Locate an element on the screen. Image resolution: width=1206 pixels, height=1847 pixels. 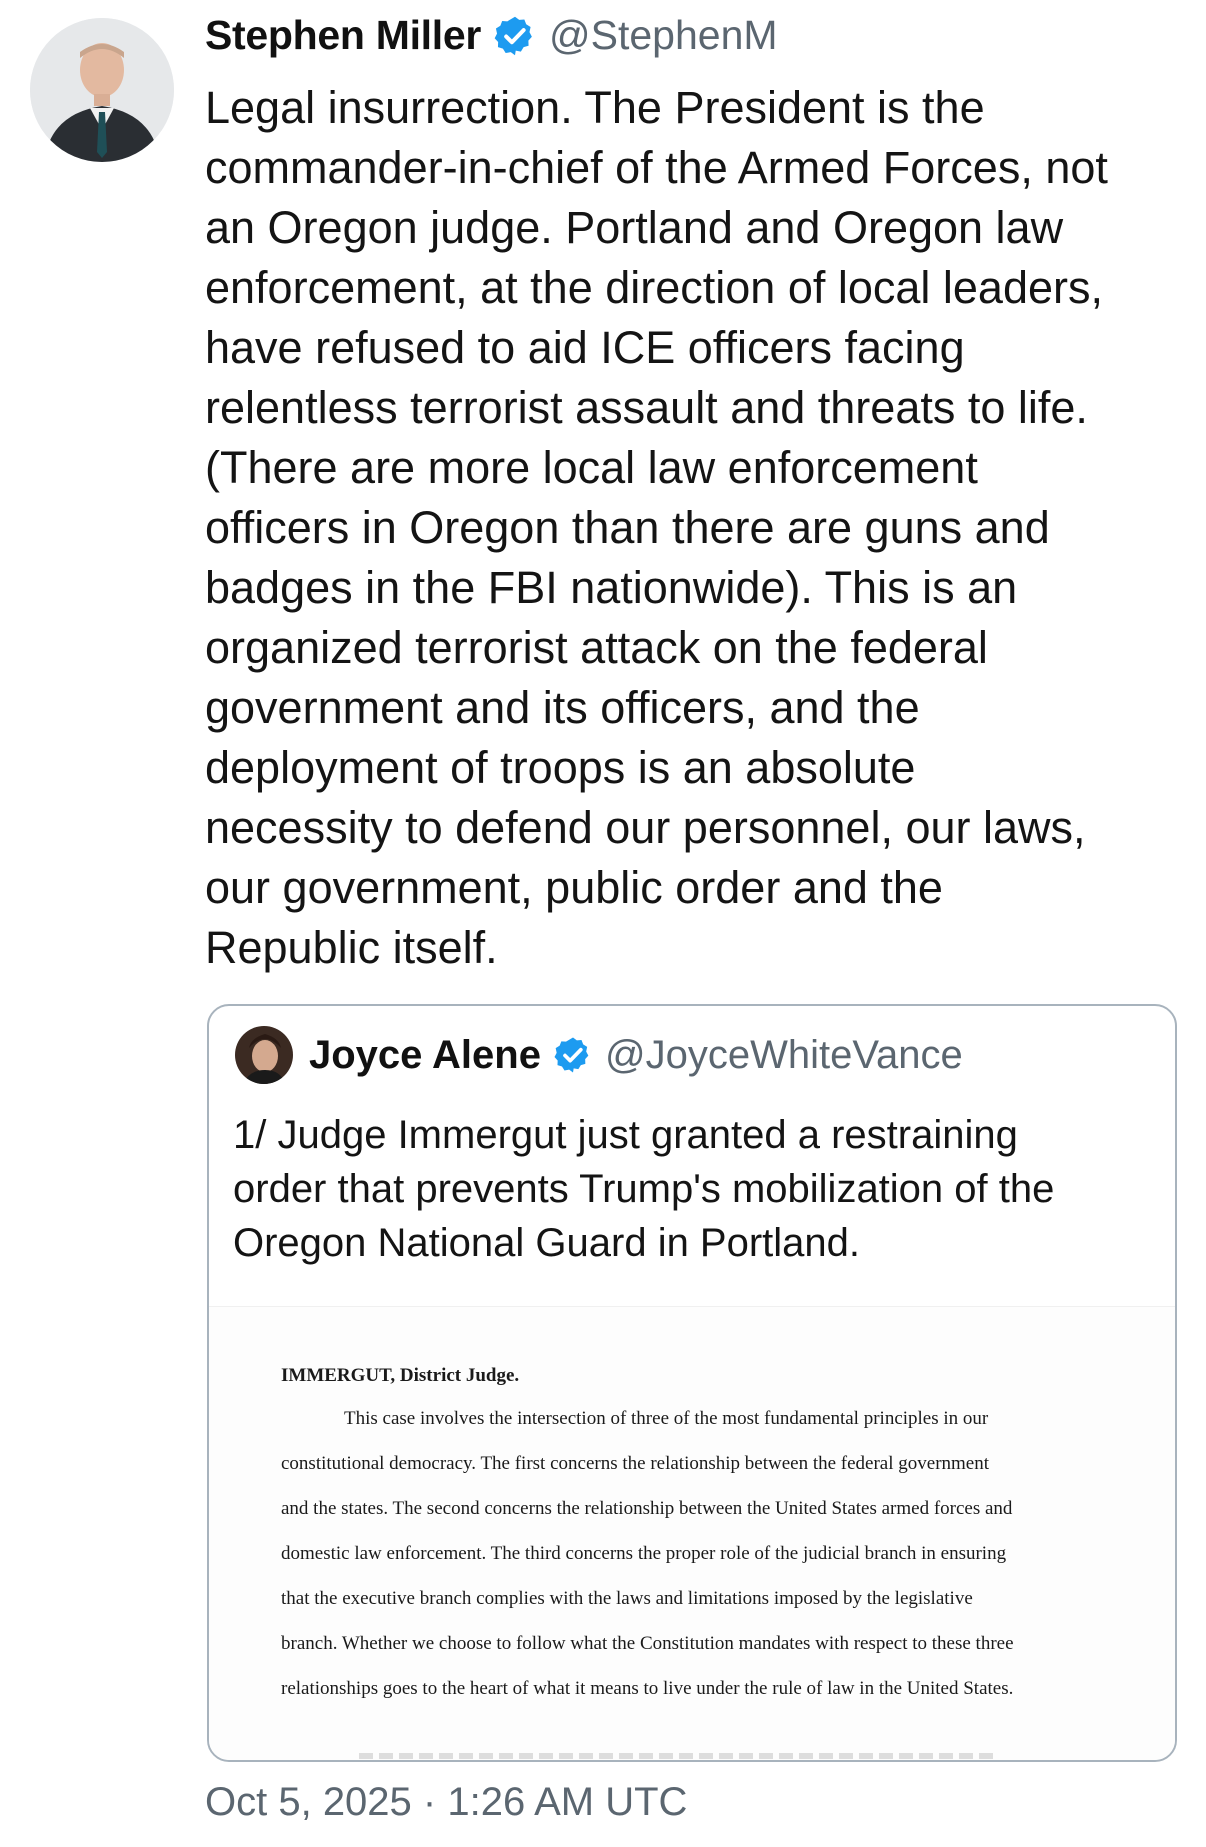
document-heading: IMMERGUT, District Judge. is located at coordinates (400, 1375).